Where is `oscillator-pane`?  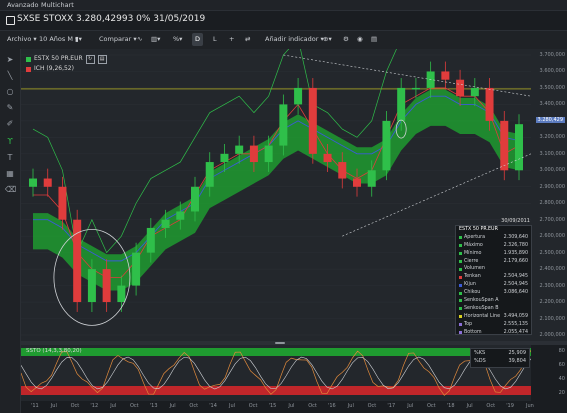
oscillator-pane is located at coordinates (276, 373).